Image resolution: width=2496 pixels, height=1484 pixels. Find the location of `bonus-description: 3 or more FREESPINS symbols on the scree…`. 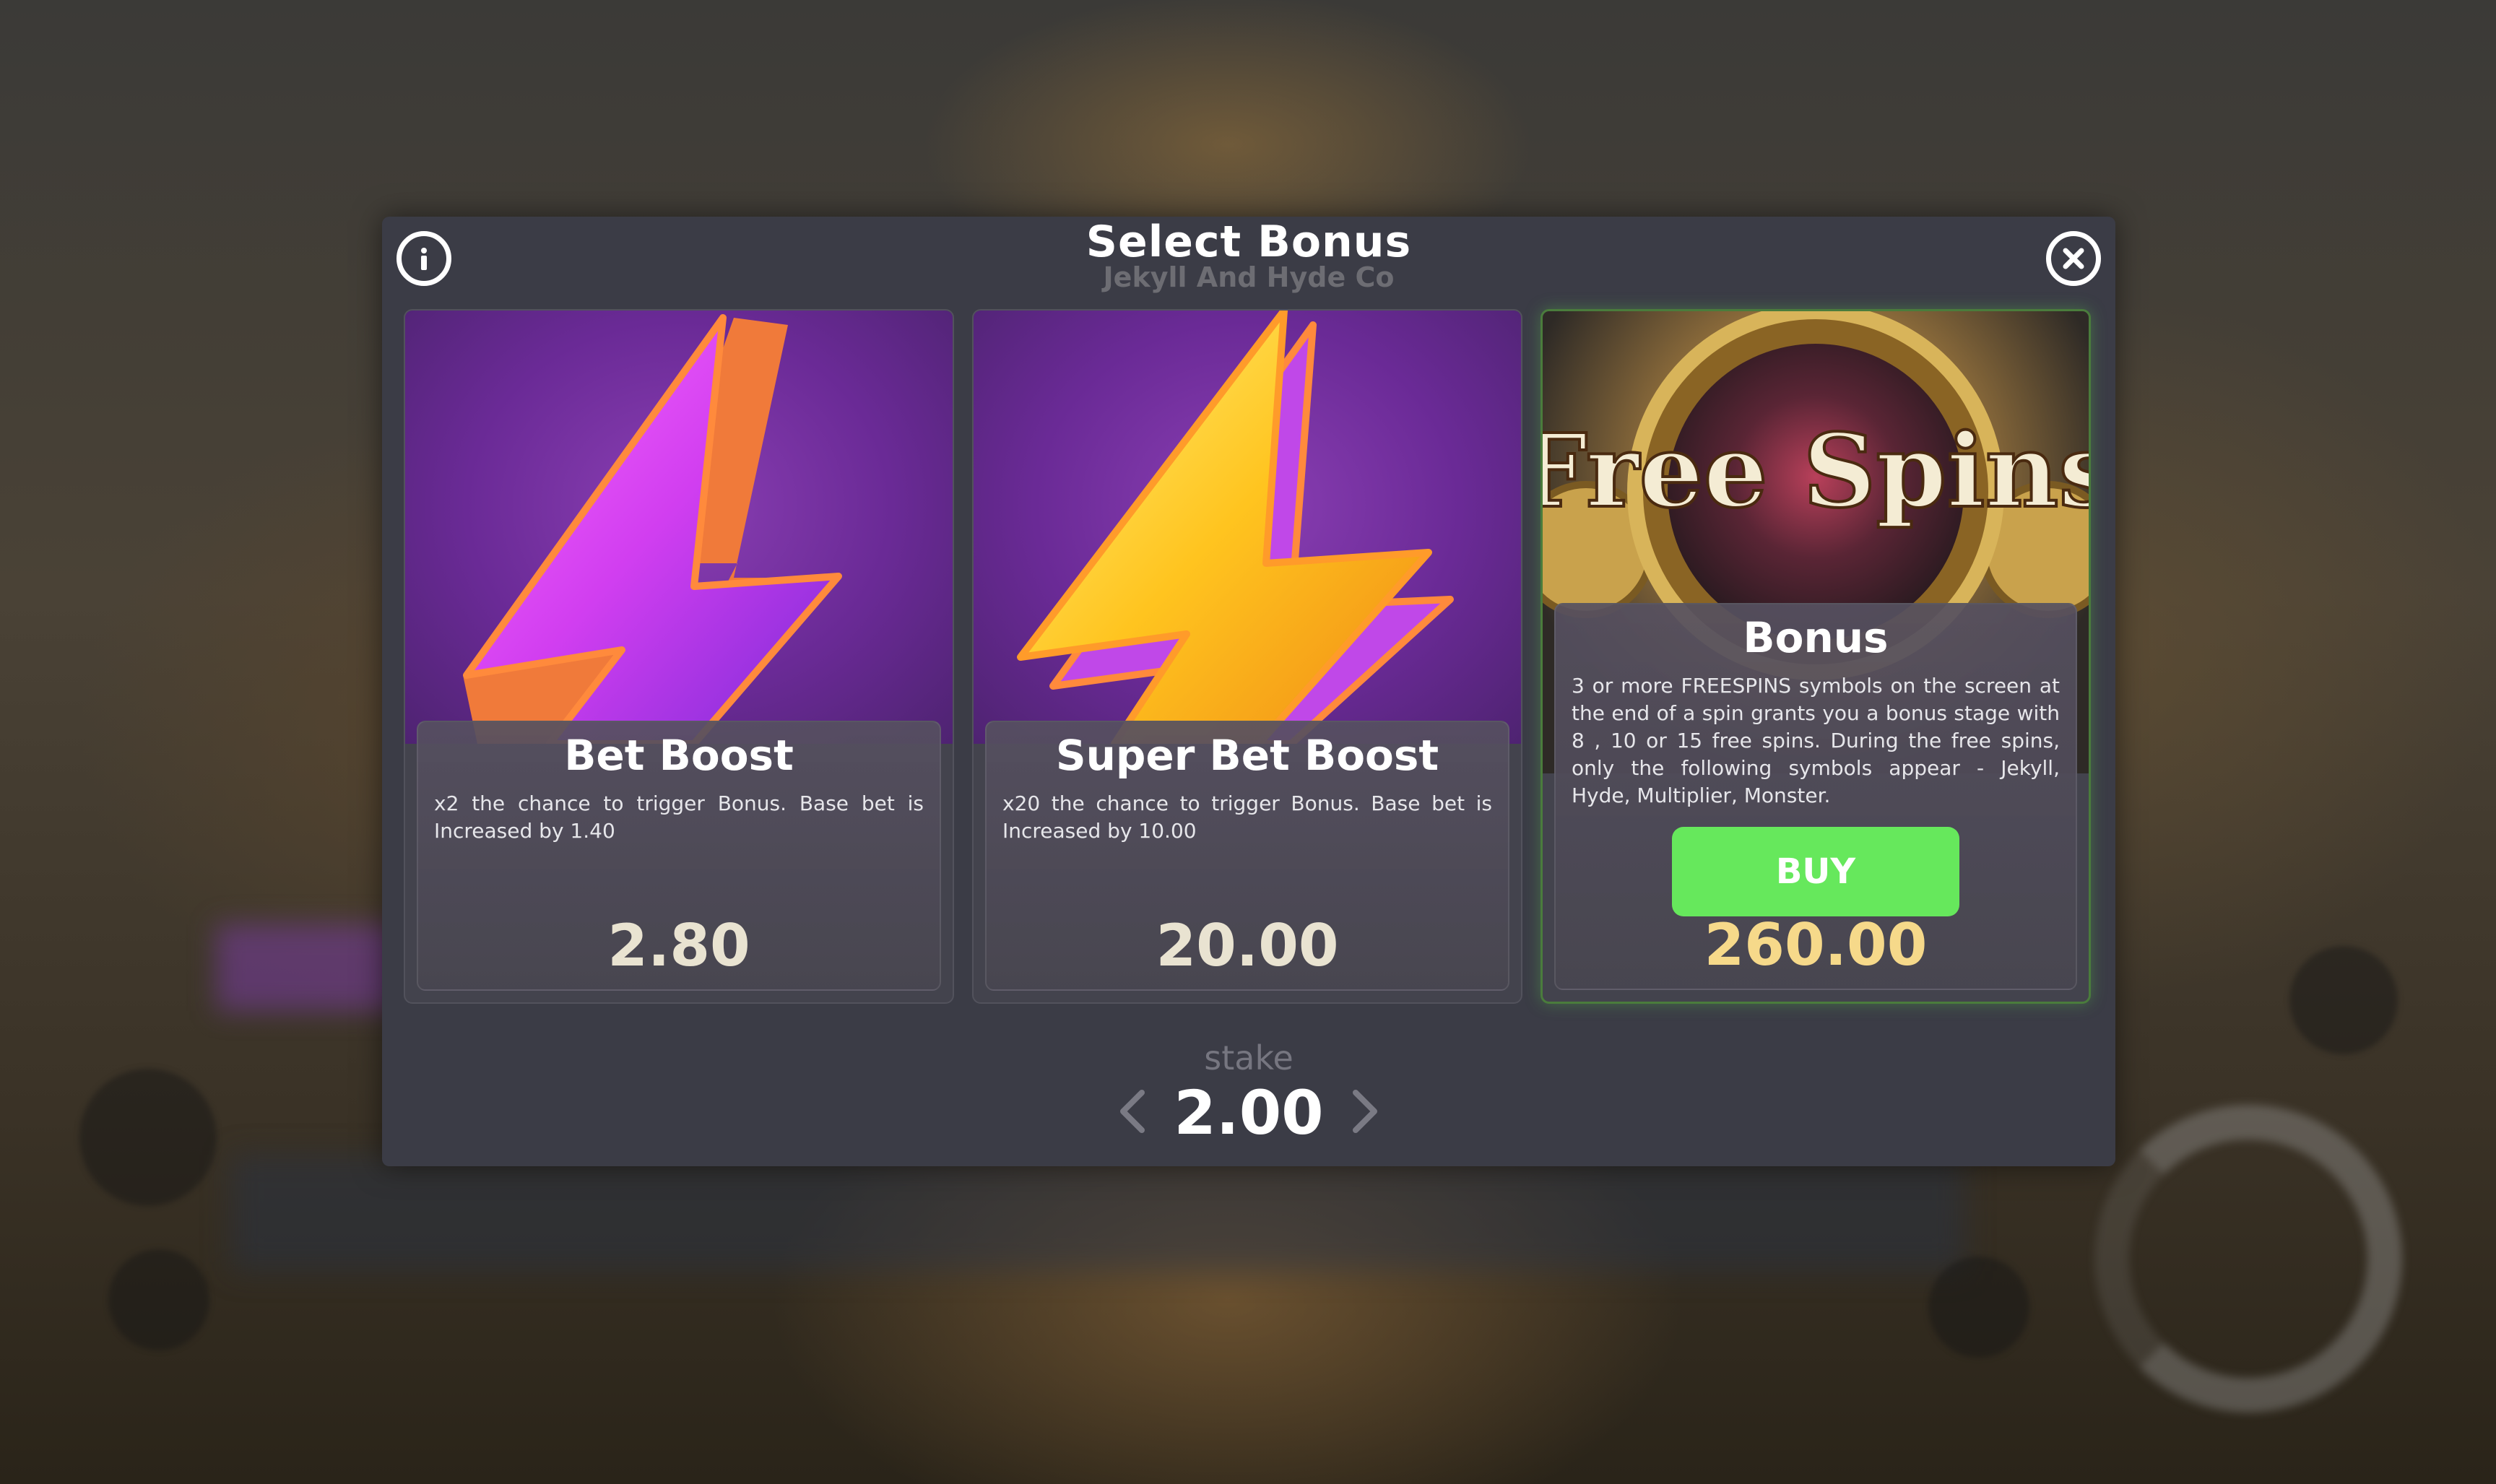

bonus-description: 3 or more FREESPINS symbols on the scree… is located at coordinates (1816, 740).